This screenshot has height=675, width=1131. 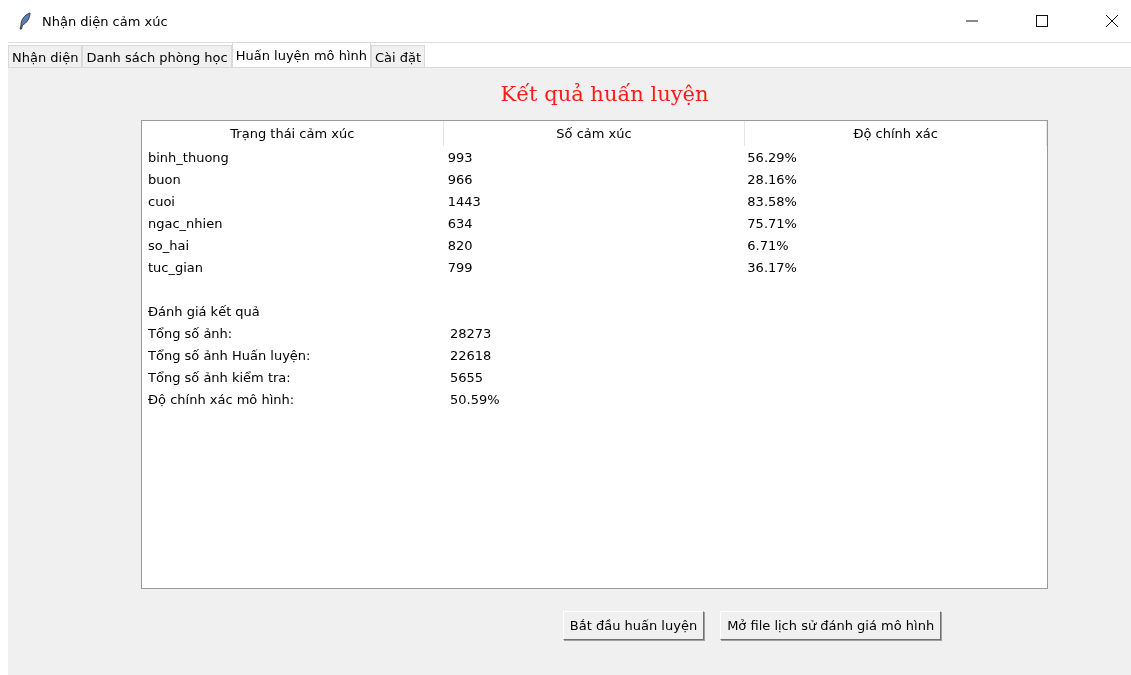 I want to click on column-header: Độ chính xác, so click(x=896, y=133).